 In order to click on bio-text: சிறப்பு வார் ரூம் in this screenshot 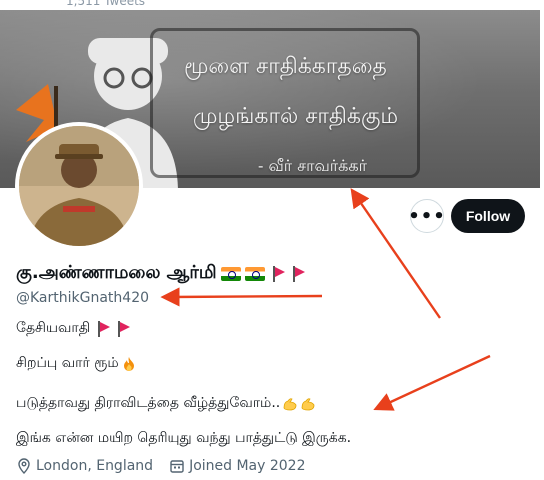, I will do `click(67, 363)`.